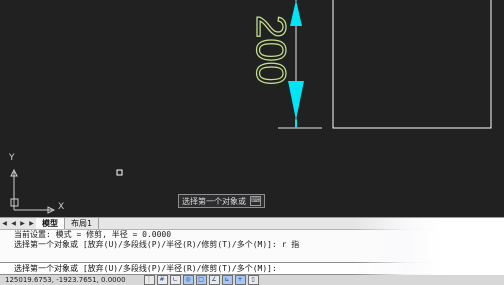 The width and height of the screenshot is (504, 285). I want to click on keyboard-icon: ⌨, so click(255, 201).